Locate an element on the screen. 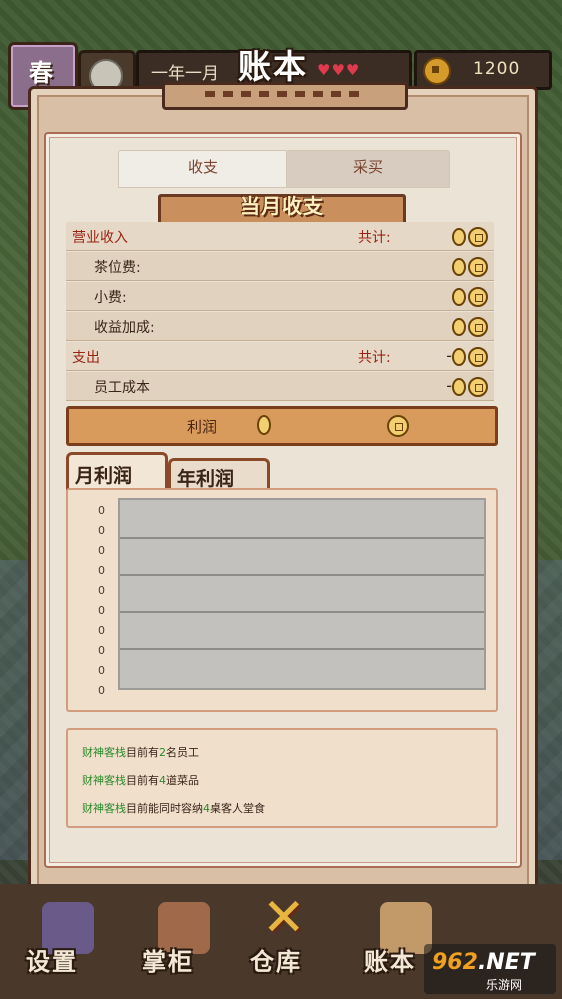  staff-cost-value: - is located at coordinates (460, 386).